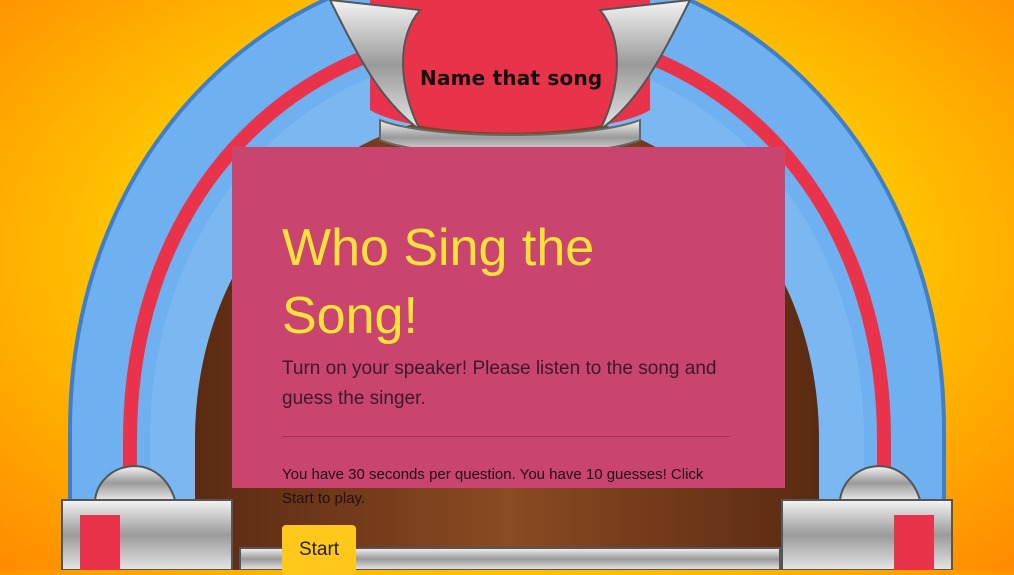 This screenshot has width=1014, height=575. What do you see at coordinates (511, 78) in the screenshot?
I see `marquee-title: Name that song` at bounding box center [511, 78].